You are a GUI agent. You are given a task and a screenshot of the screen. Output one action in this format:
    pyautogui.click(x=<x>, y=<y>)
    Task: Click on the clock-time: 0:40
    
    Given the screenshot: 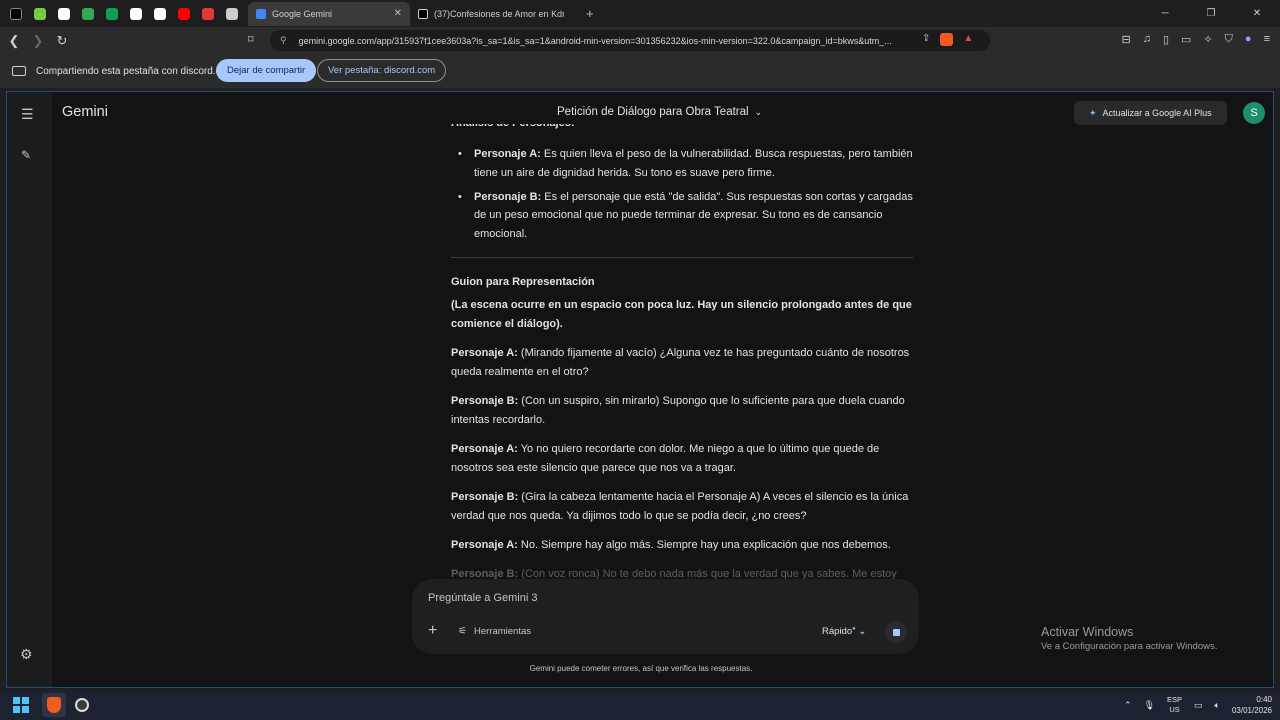 What is the action you would take?
    pyautogui.click(x=1264, y=699)
    